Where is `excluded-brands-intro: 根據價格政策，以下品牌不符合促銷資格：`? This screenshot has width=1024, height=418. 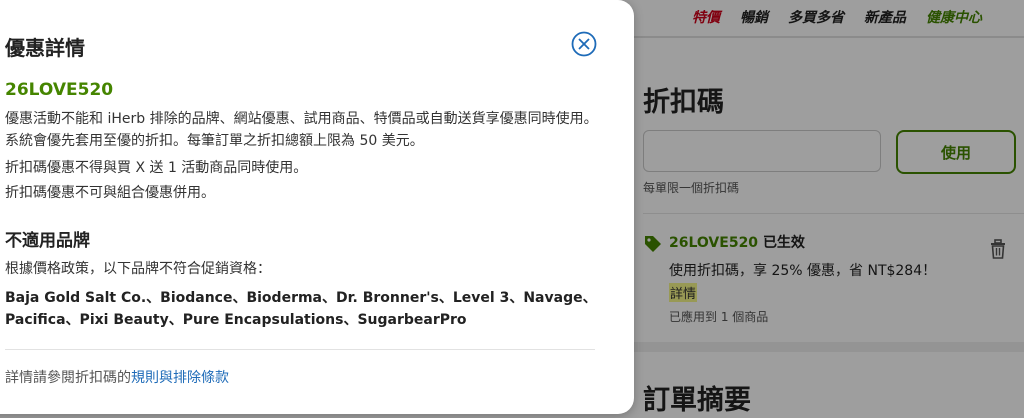
excluded-brands-intro: 根據價格政策，以下品牌不符合促銷資格： is located at coordinates (138, 269).